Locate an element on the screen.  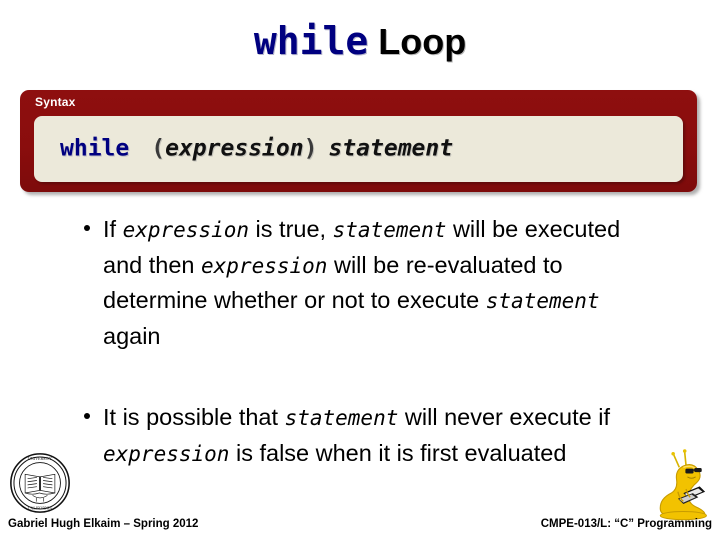
code-keyword-while: while is located at coordinates (95, 148).